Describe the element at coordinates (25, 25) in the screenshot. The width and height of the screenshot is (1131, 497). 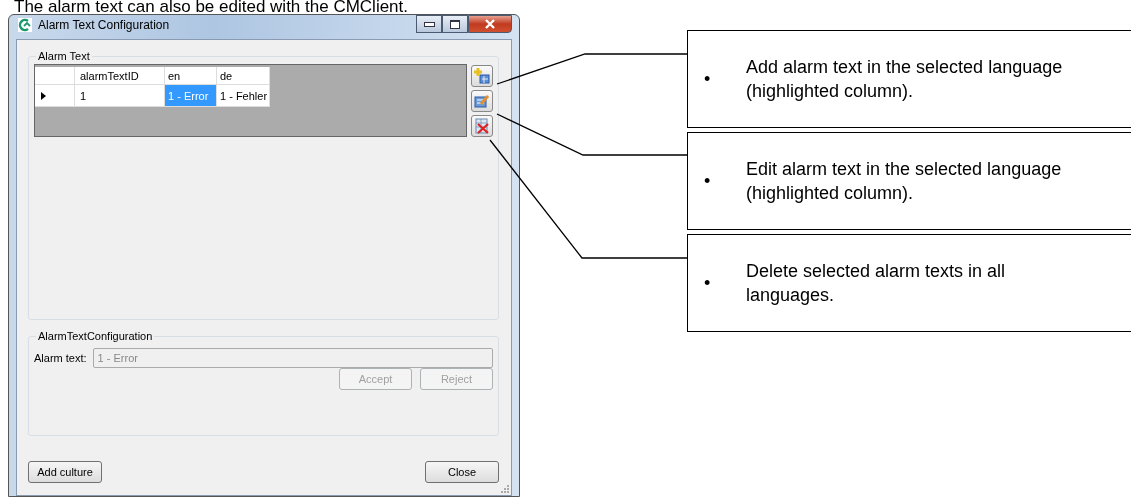
I see `app-icon` at that location.